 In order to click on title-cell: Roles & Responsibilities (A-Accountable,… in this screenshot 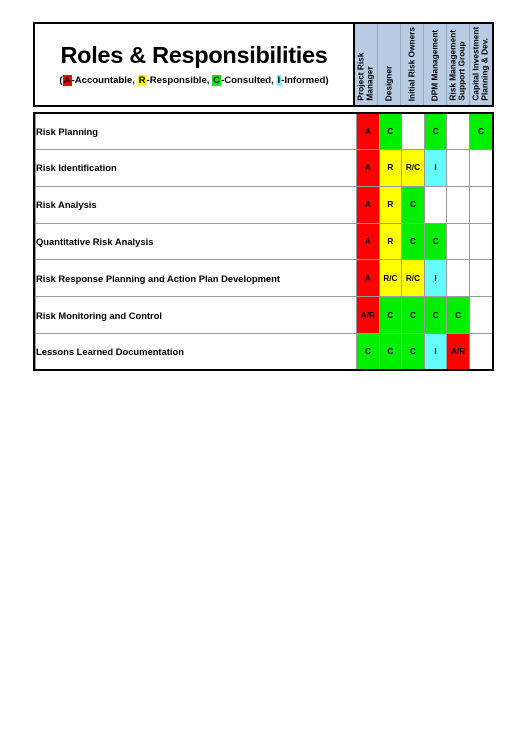, I will do `click(195, 64)`.